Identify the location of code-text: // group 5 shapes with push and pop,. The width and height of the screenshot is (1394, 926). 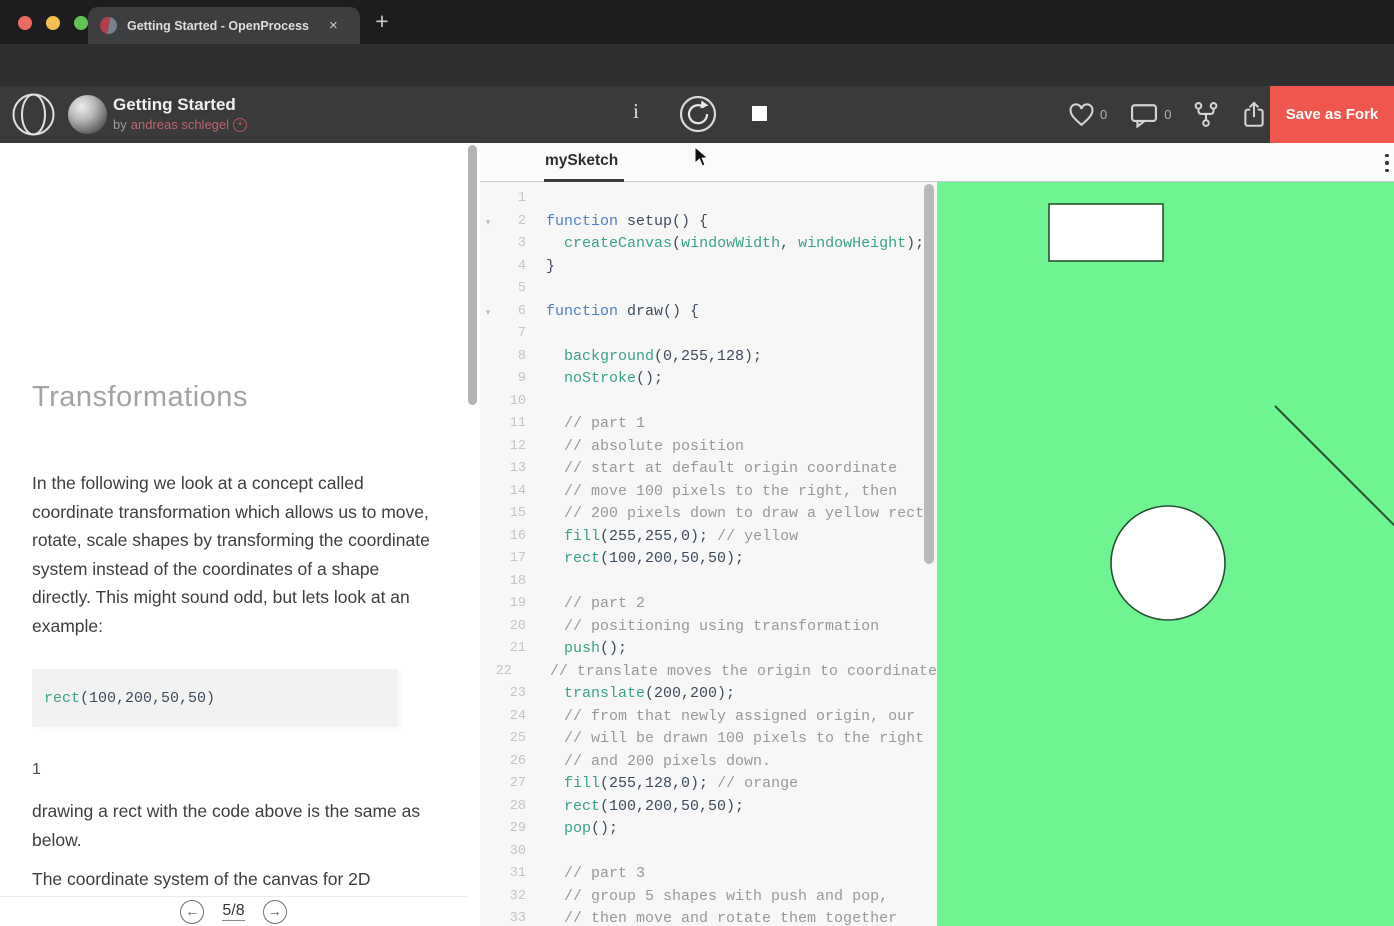
(726, 896).